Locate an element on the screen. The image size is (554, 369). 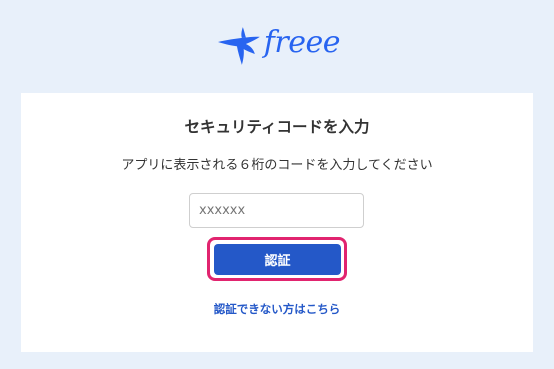
freee-logo: freee is located at coordinates (278, 45).